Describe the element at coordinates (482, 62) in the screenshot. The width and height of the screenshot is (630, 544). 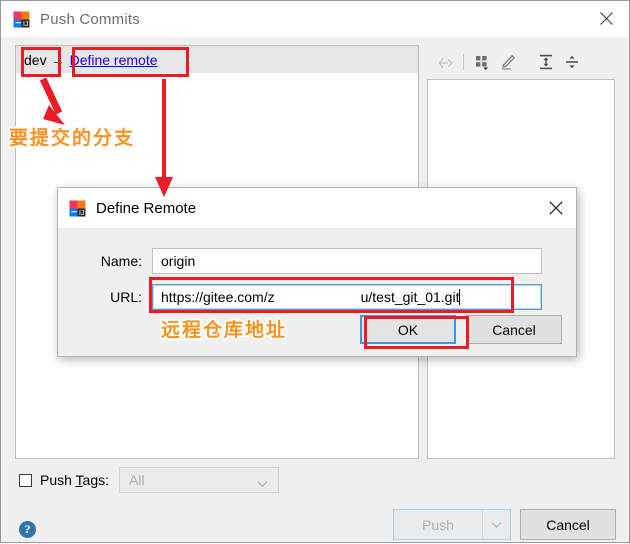
I see `group-by-icon` at that location.